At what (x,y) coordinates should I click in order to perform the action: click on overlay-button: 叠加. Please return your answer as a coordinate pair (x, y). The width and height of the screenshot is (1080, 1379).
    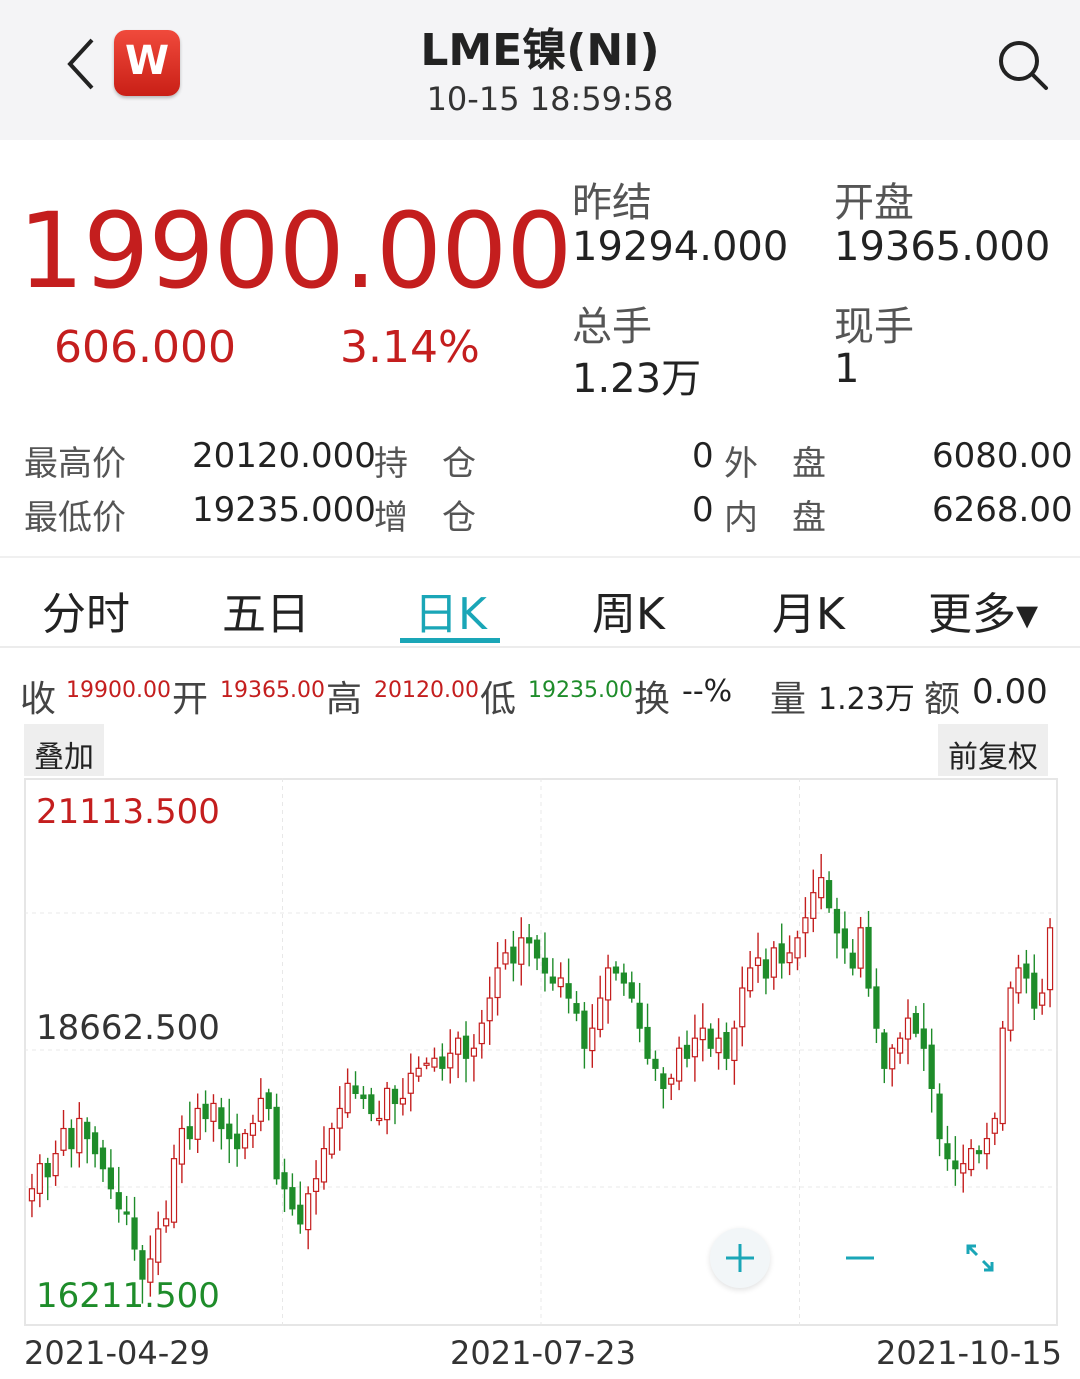
    Looking at the image, I should click on (64, 750).